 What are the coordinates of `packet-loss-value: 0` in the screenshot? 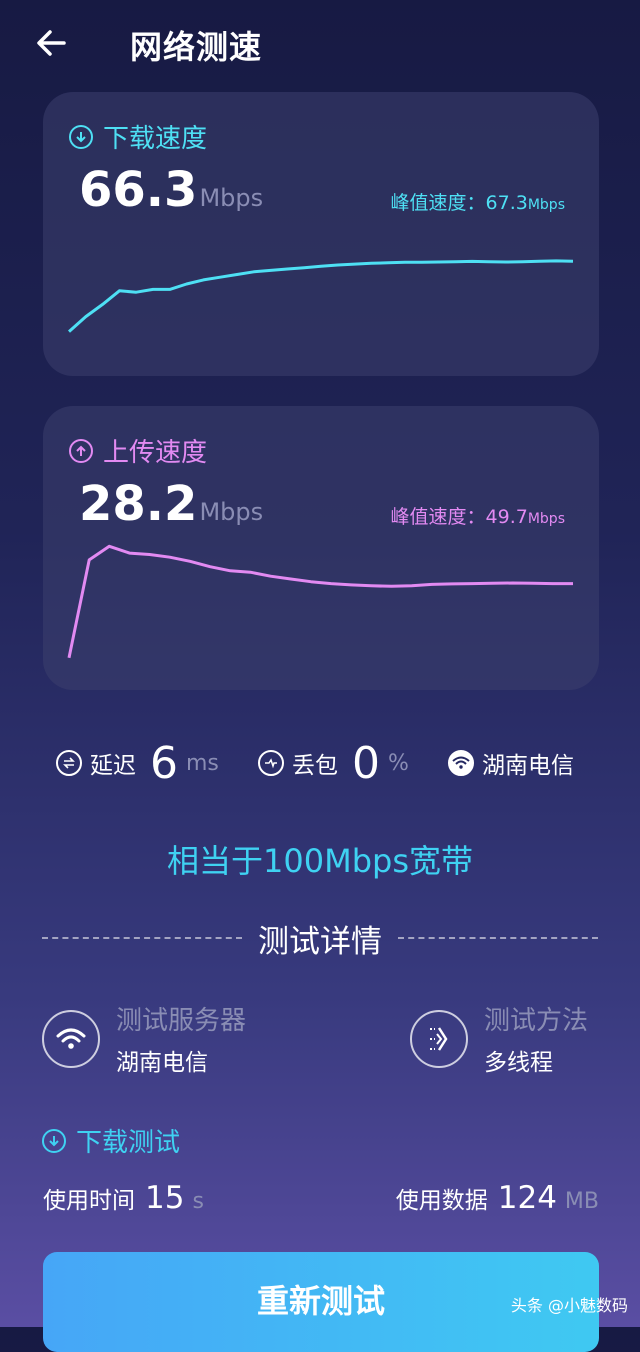 It's located at (366, 763).